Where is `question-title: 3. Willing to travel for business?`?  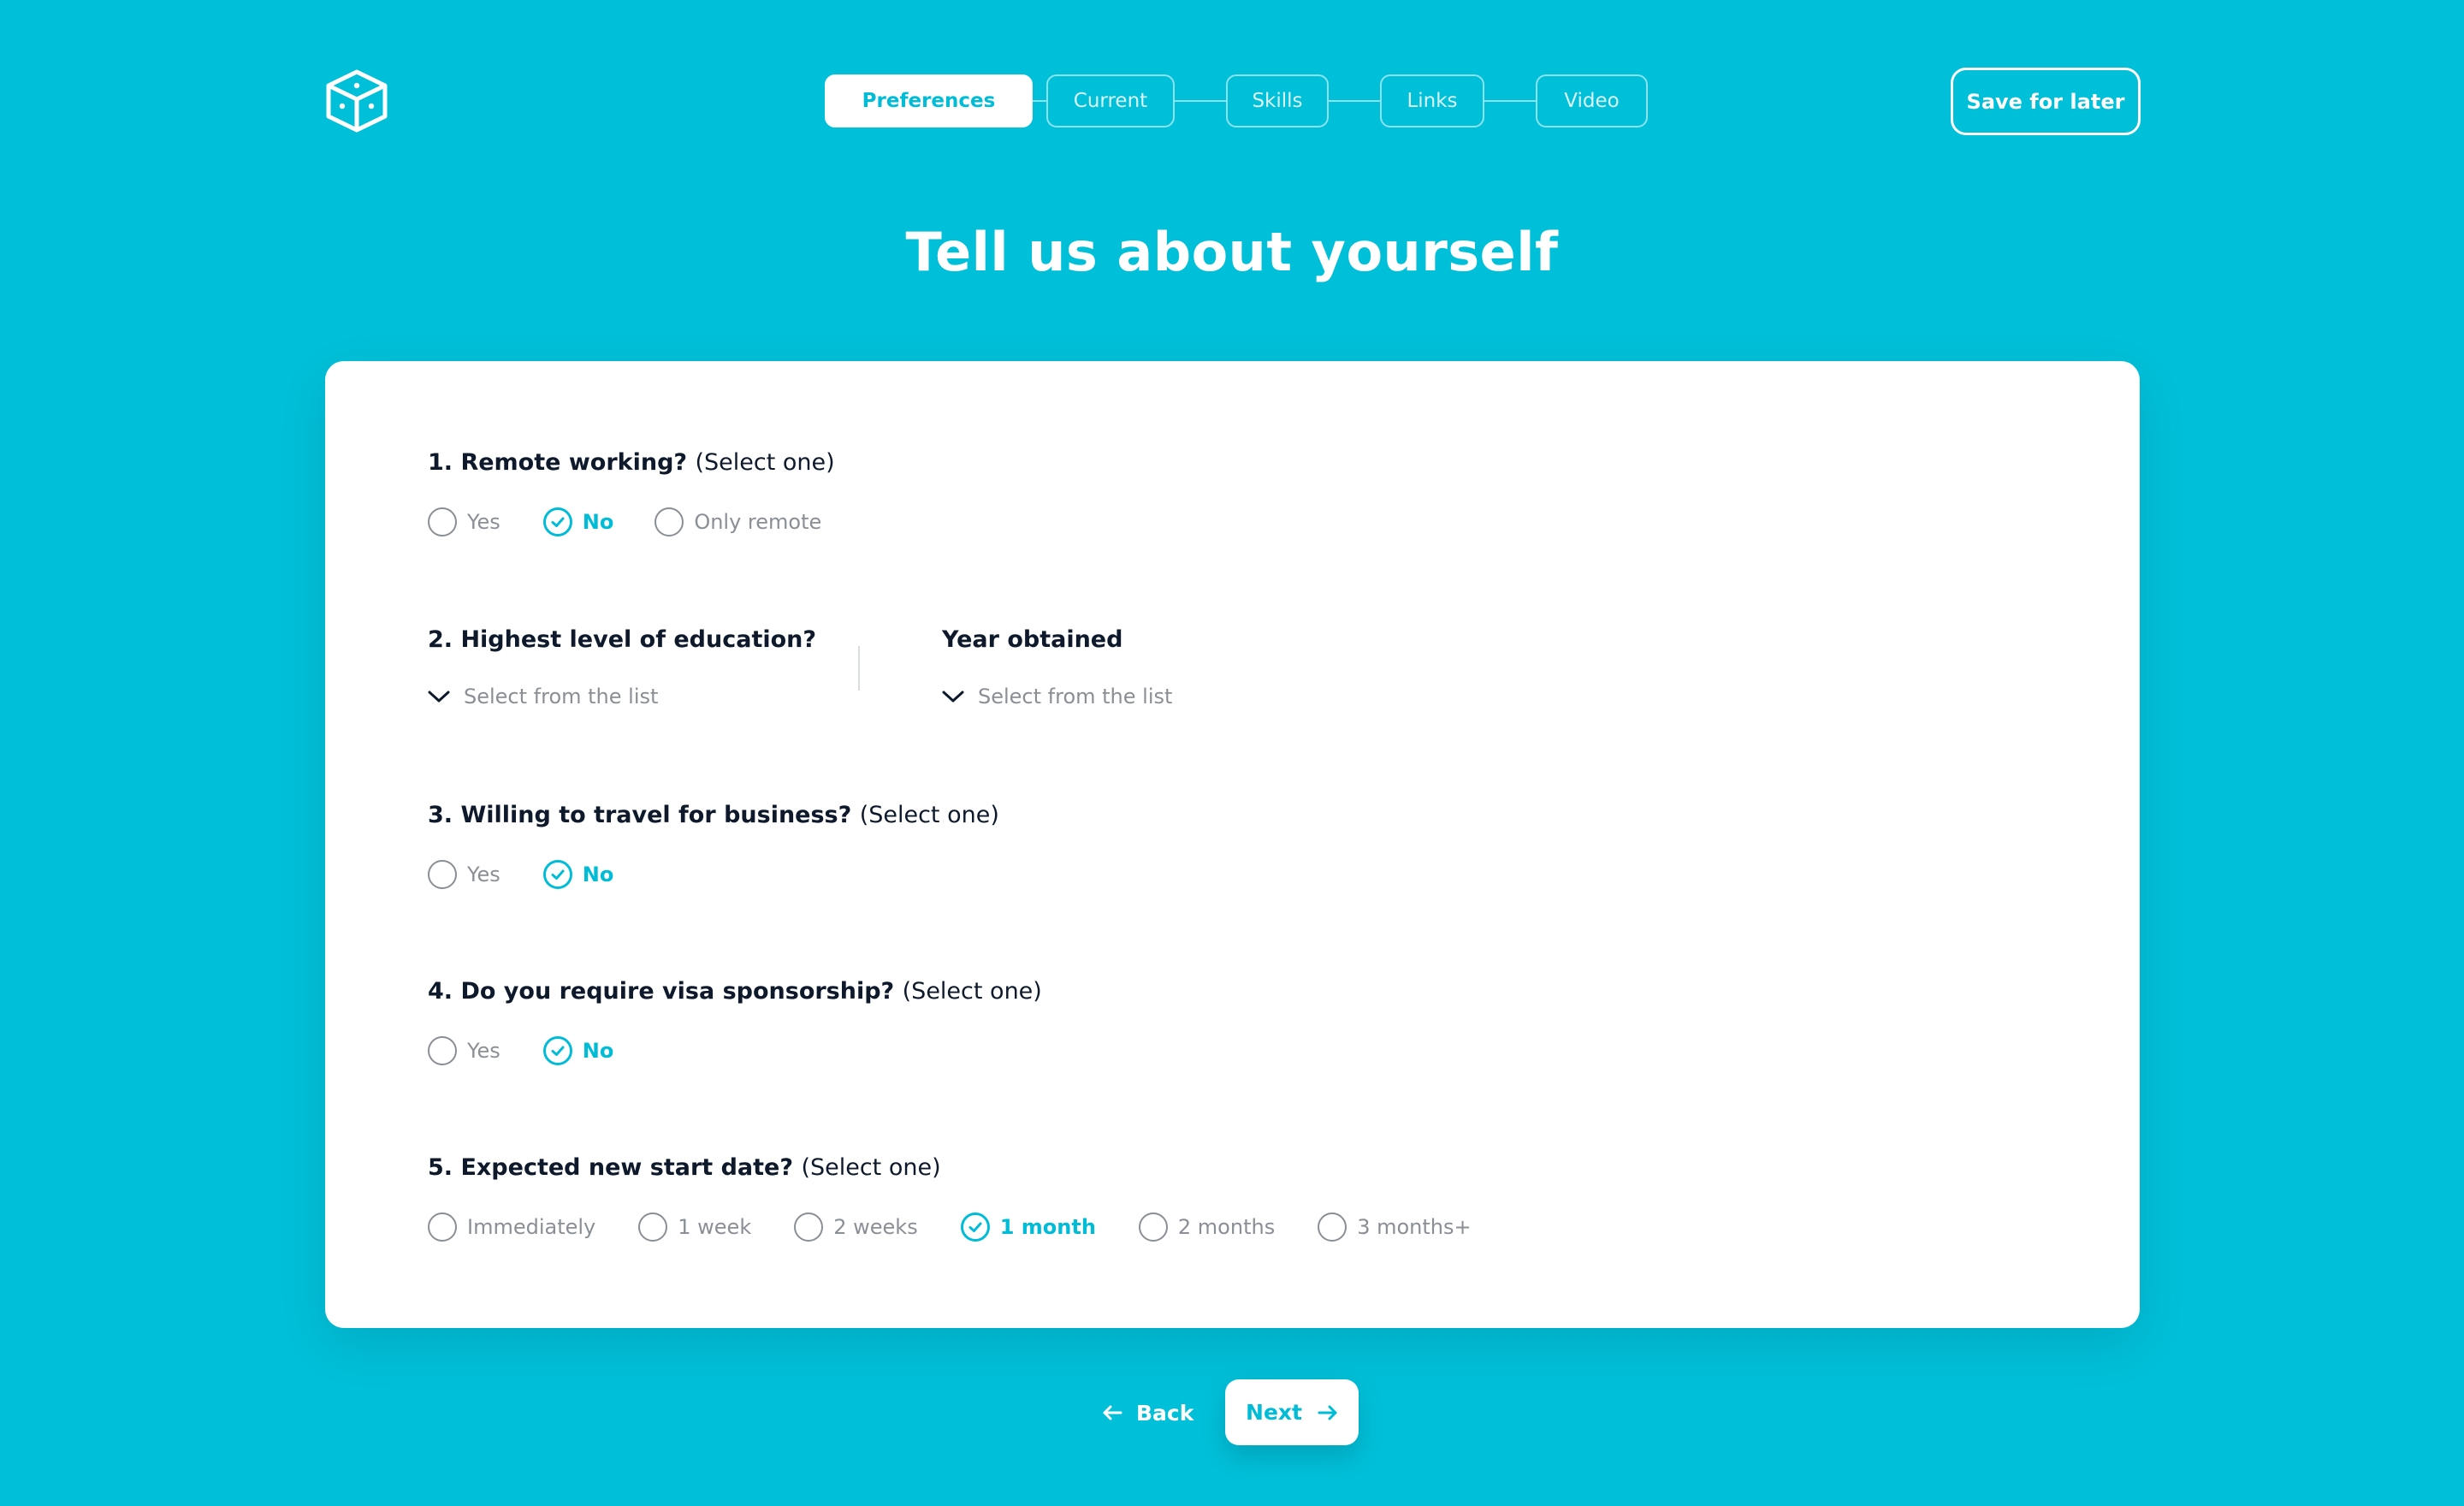
question-title: 3. Willing to travel for business? is located at coordinates (640, 815).